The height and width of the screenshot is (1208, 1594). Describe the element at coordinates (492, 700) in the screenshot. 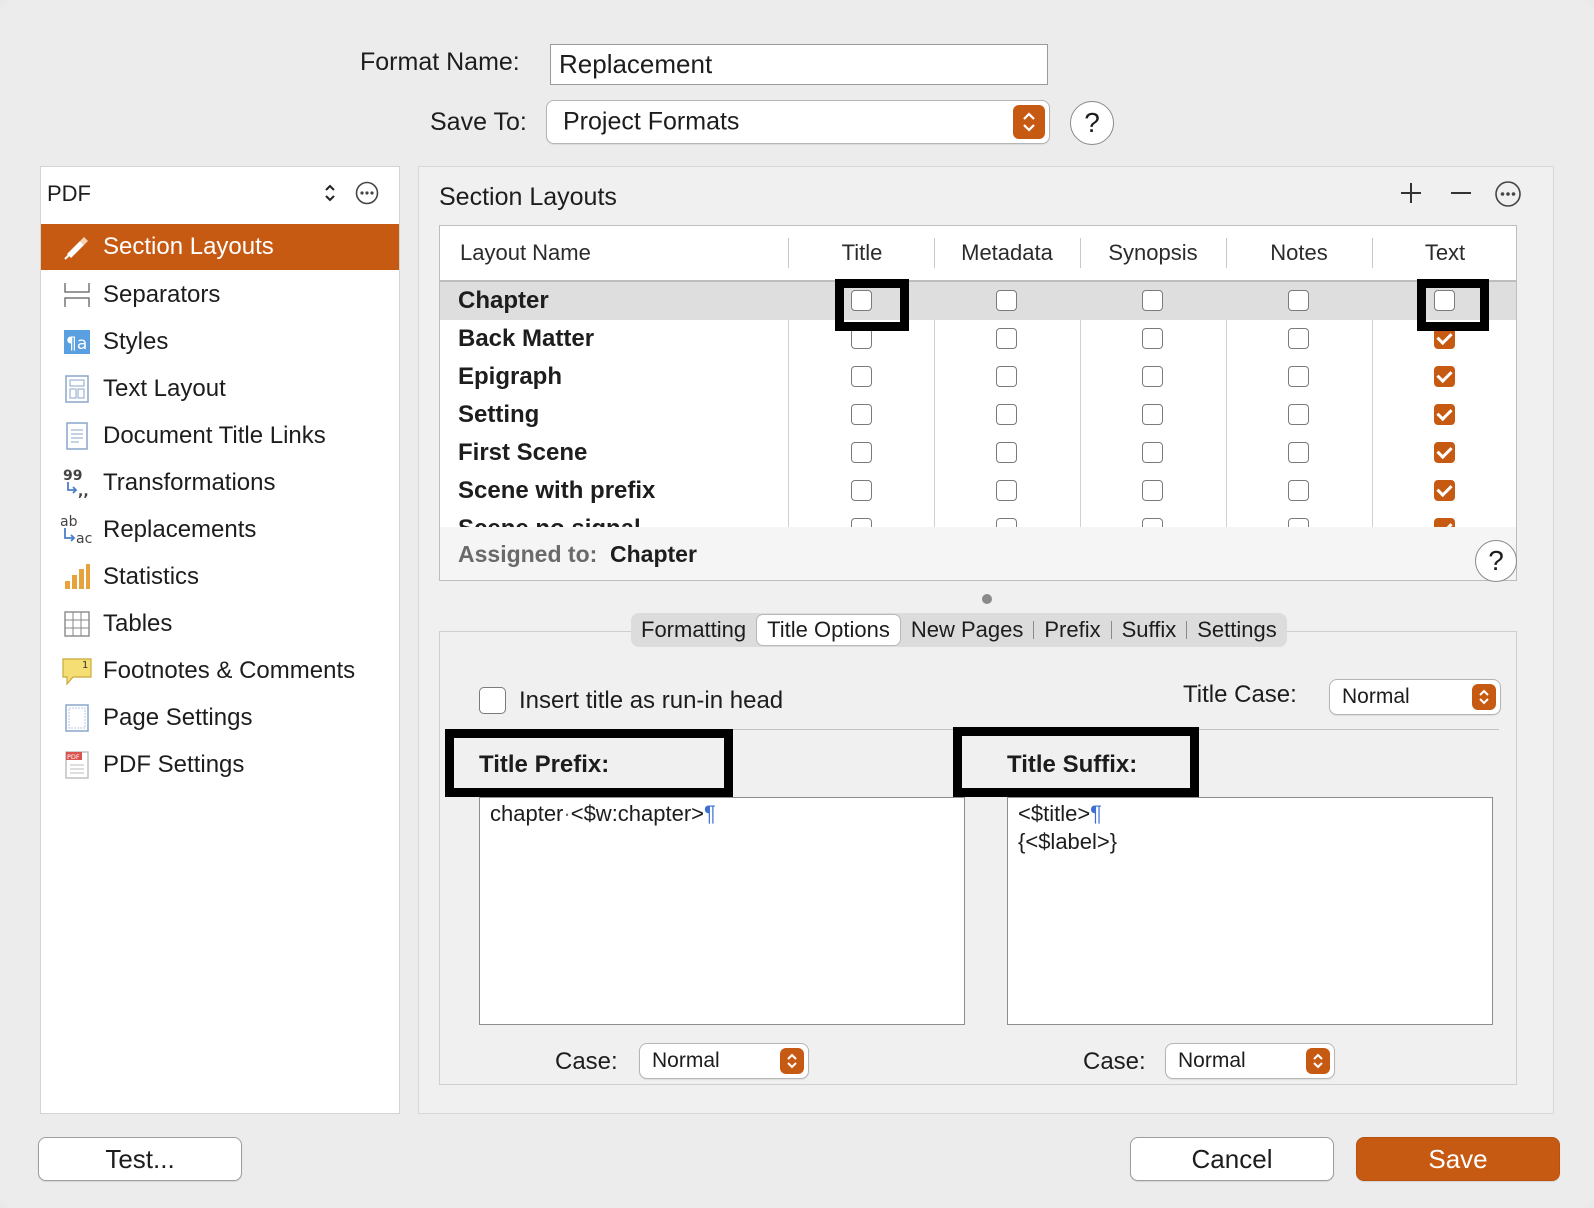

I see `run-in-head-checkbox` at that location.